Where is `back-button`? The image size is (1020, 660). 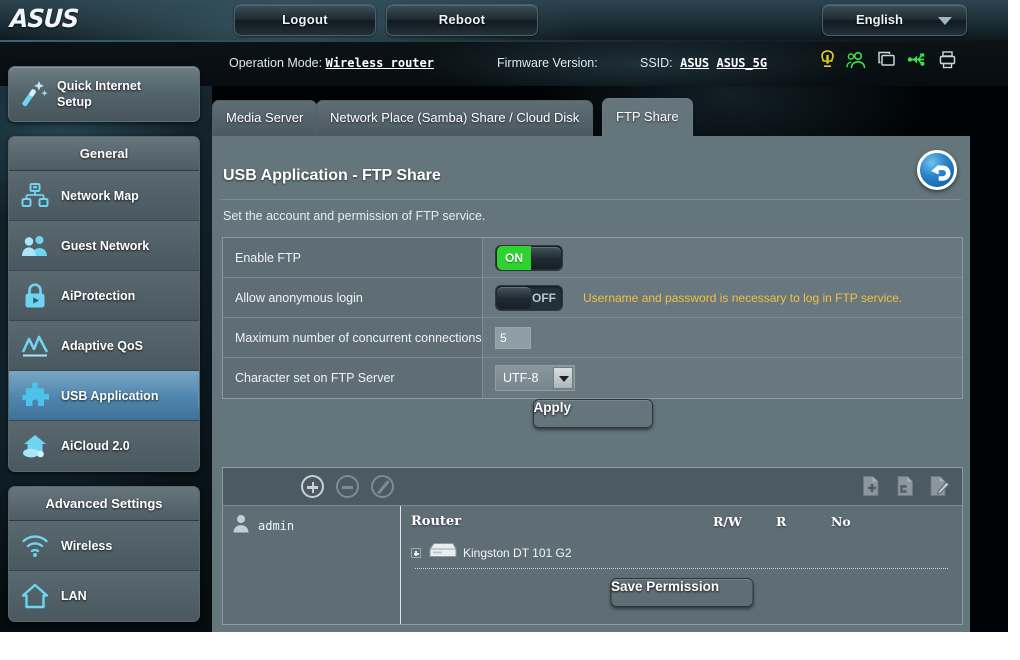 back-button is located at coordinates (937, 170).